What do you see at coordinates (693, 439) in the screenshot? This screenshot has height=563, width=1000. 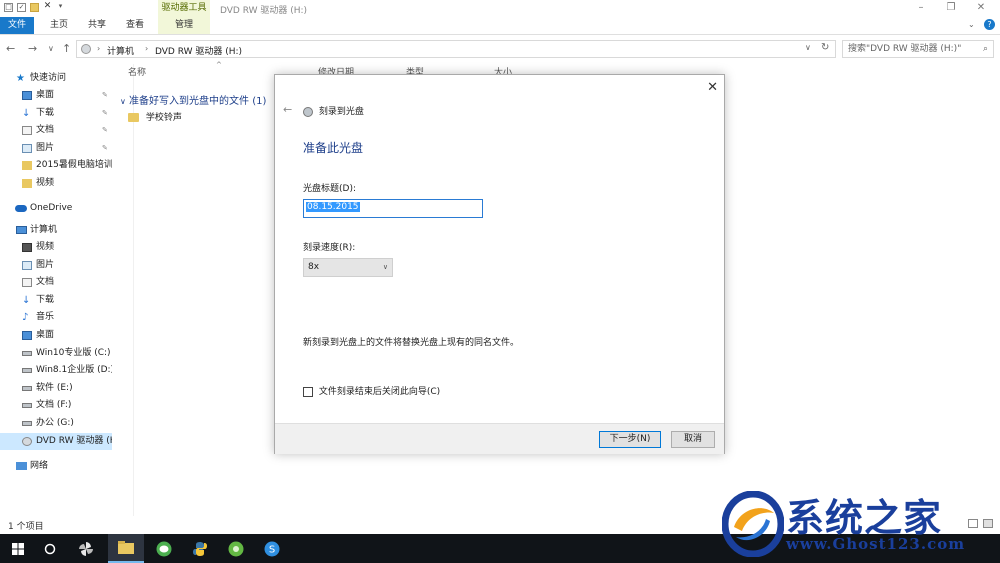 I see `cancel-button: 取消` at bounding box center [693, 439].